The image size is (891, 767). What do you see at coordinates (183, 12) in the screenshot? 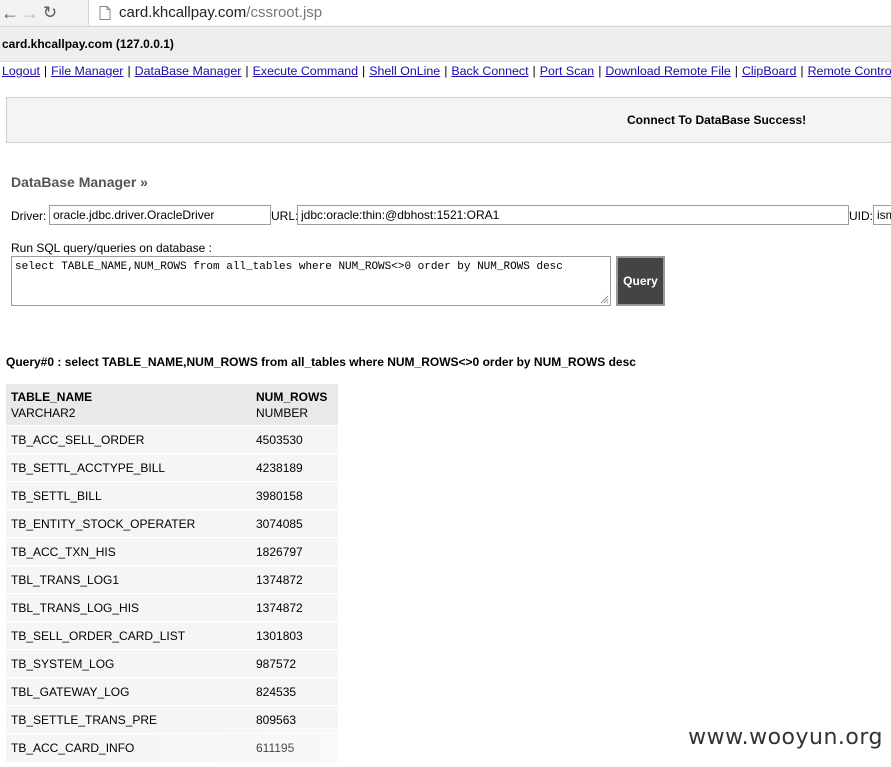
I see `url-host: card.khcallpay.com` at bounding box center [183, 12].